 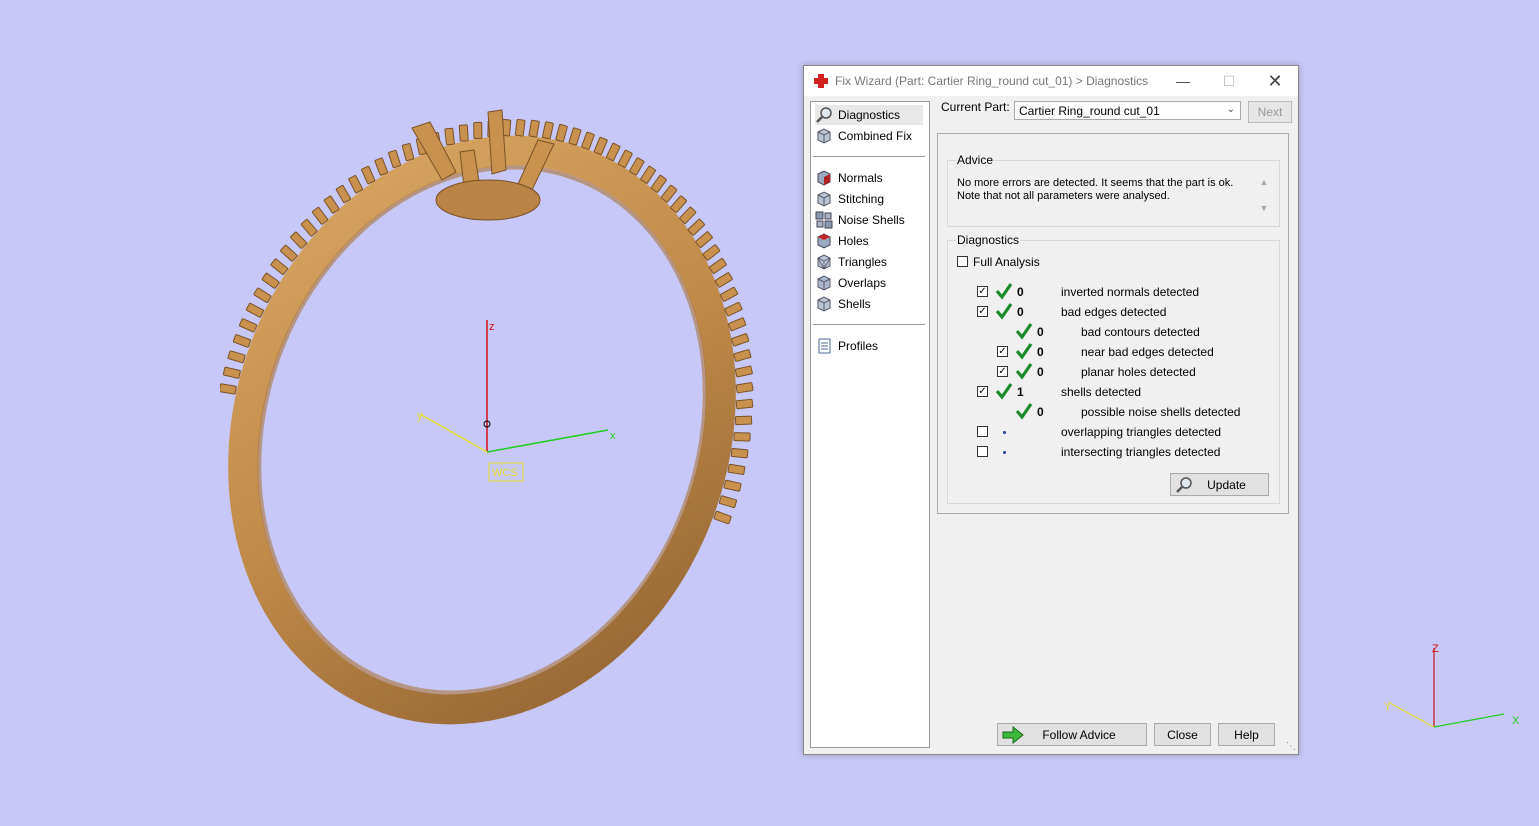 What do you see at coordinates (982, 311) in the screenshot?
I see `bad-edges-checkbox: ✓` at bounding box center [982, 311].